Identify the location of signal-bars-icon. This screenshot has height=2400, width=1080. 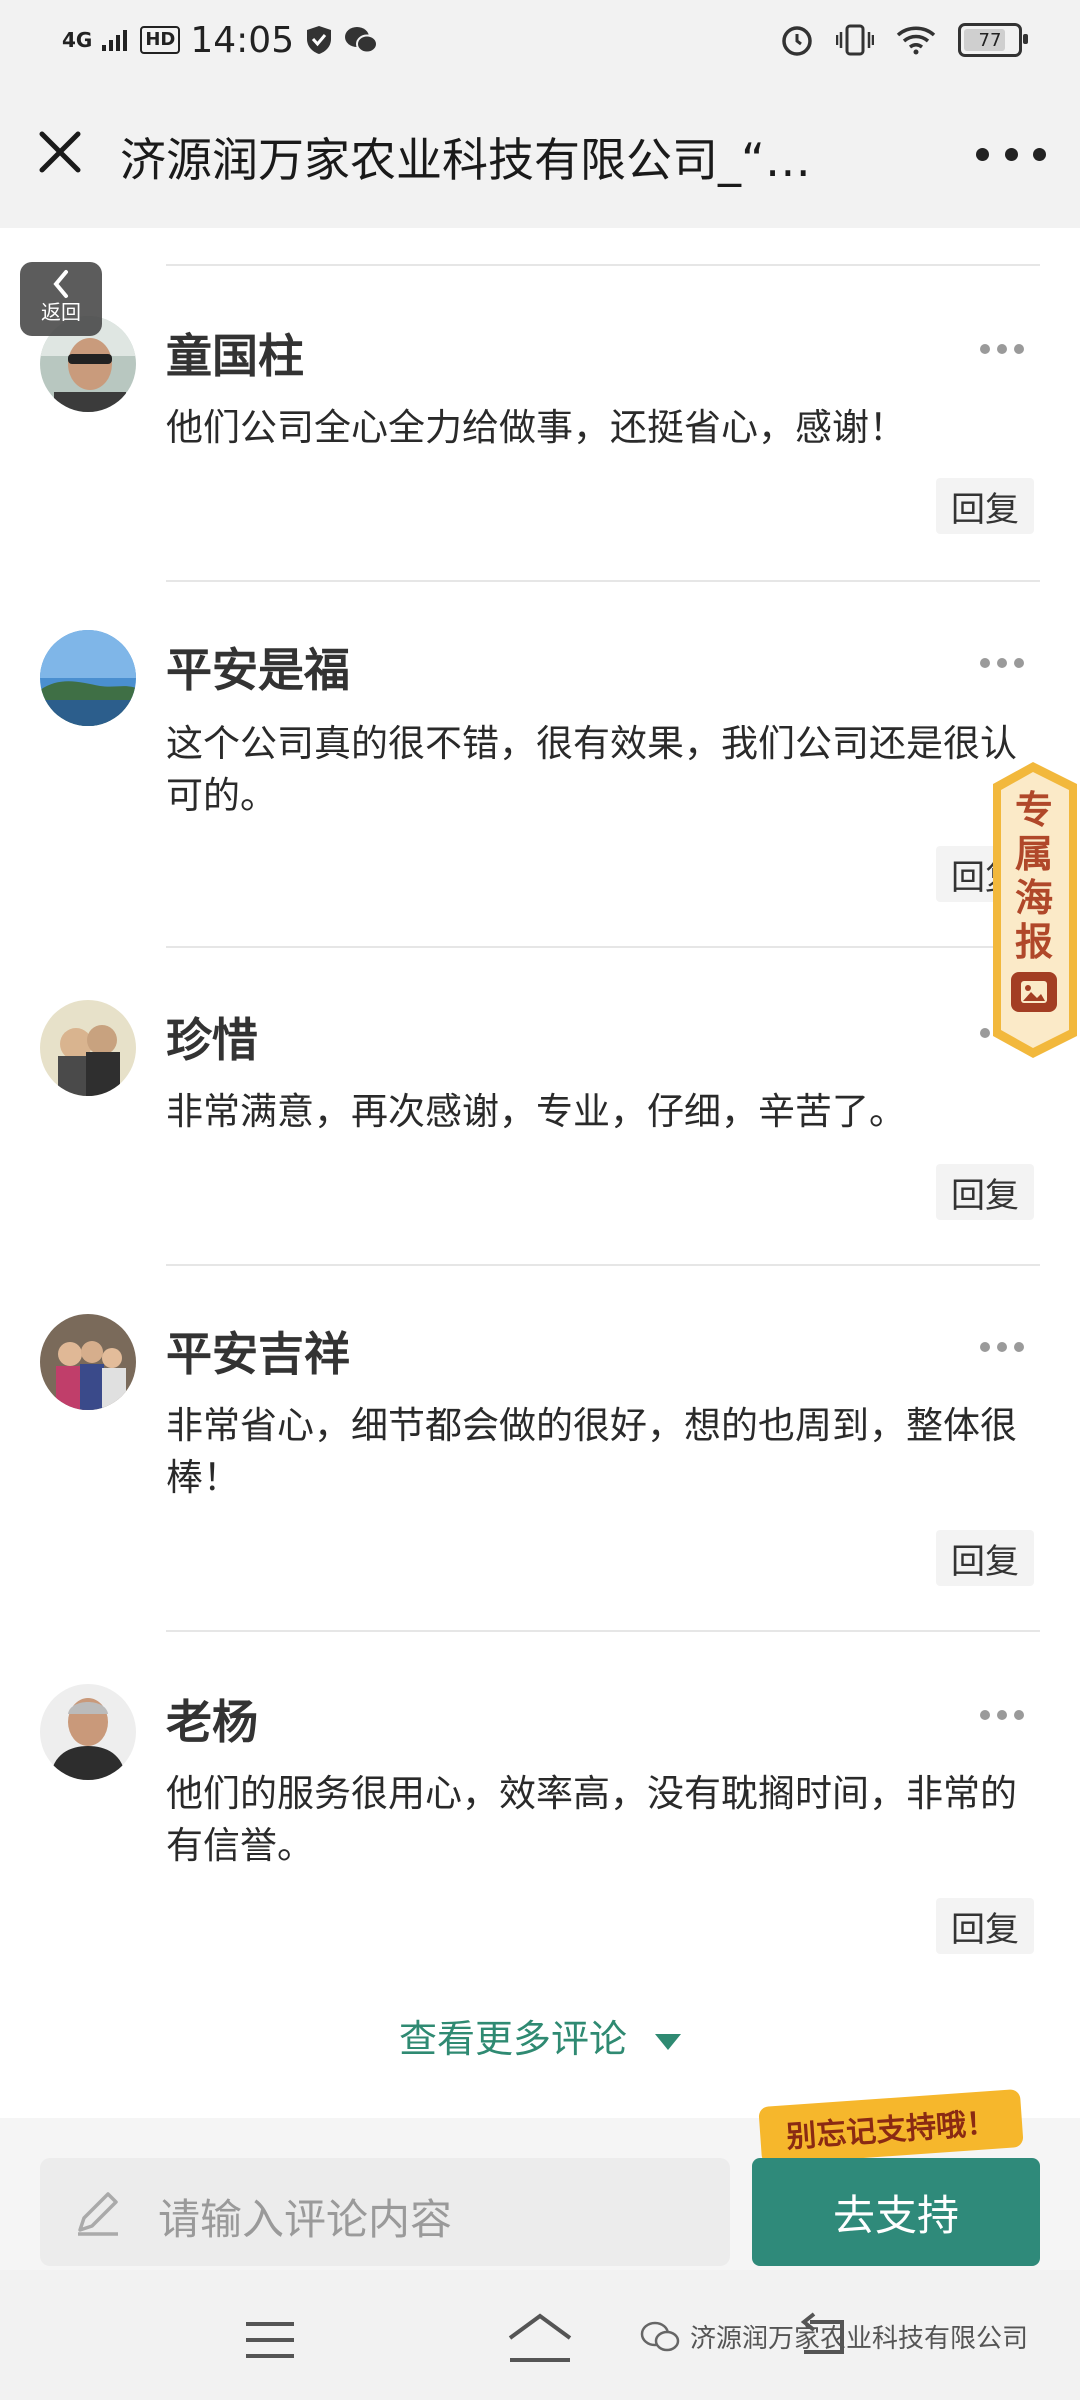
(115, 40).